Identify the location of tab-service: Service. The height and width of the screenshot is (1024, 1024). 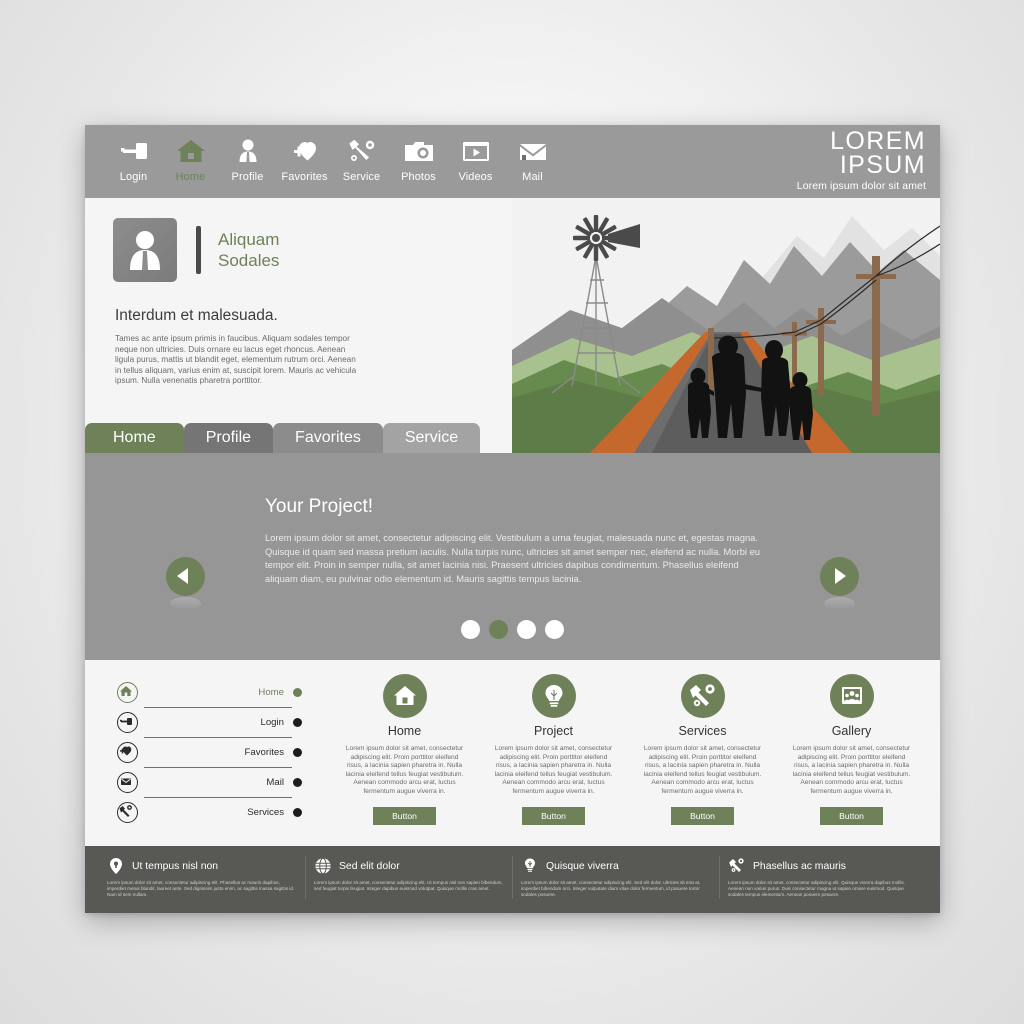
(431, 438).